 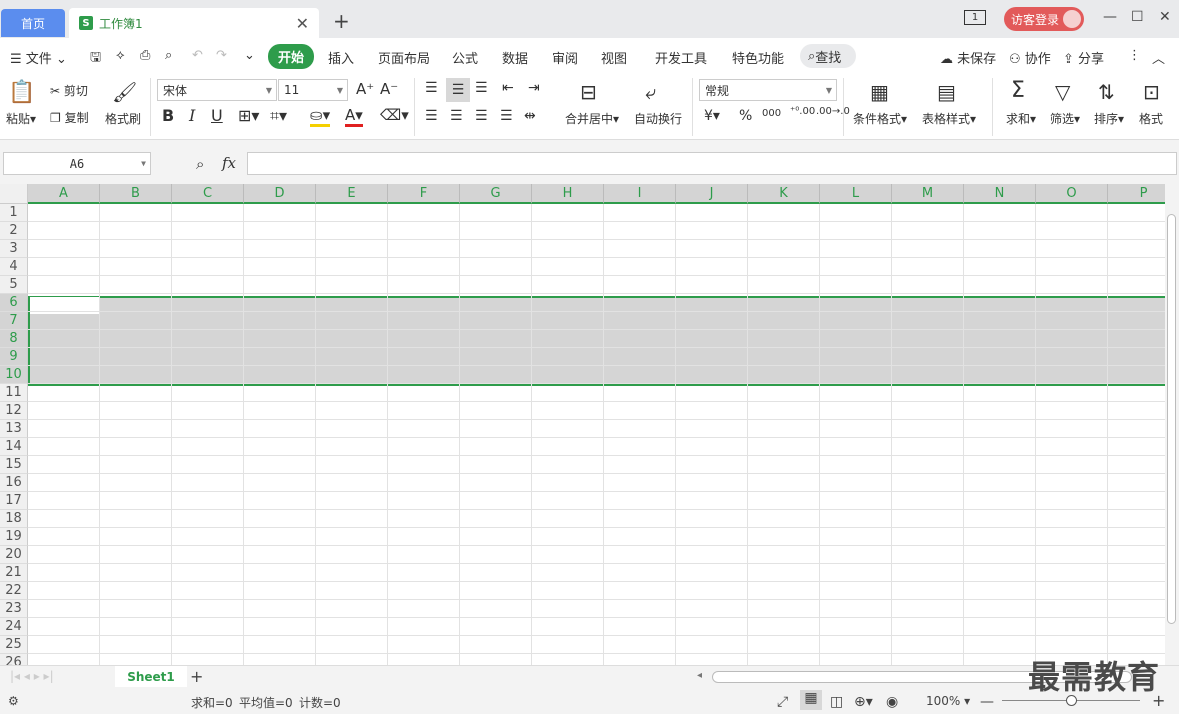 I want to click on font-size-select: 11 ▼, so click(x=313, y=90).